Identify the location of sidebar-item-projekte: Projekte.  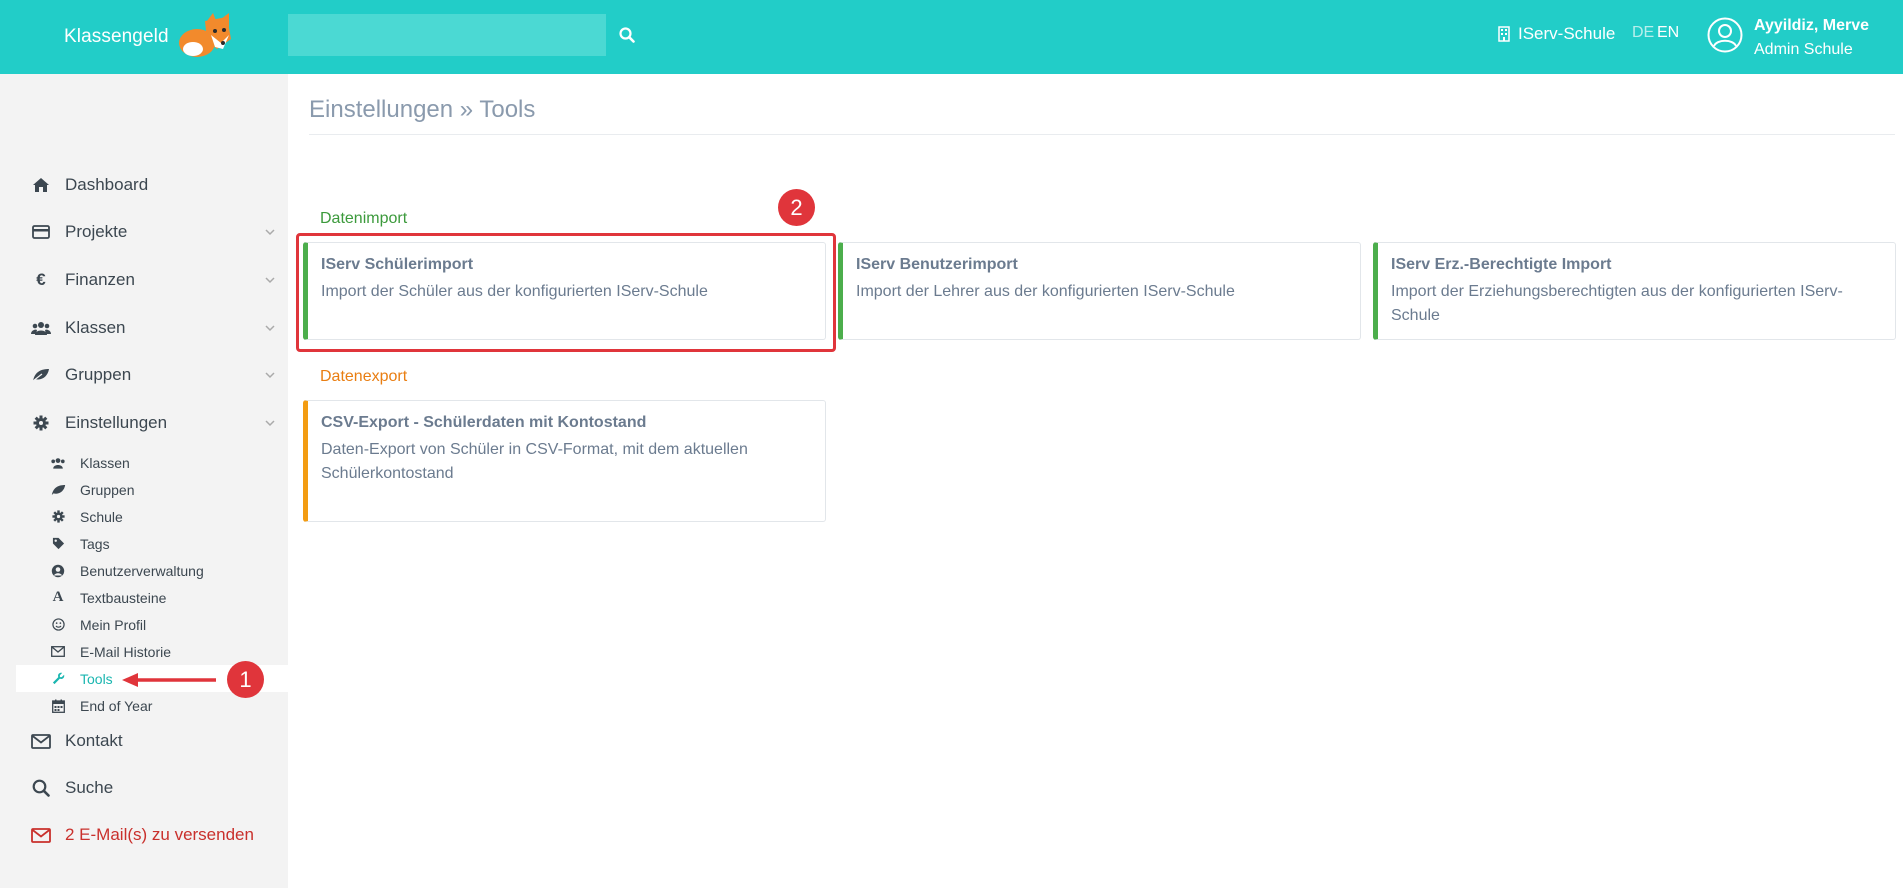
(144, 232).